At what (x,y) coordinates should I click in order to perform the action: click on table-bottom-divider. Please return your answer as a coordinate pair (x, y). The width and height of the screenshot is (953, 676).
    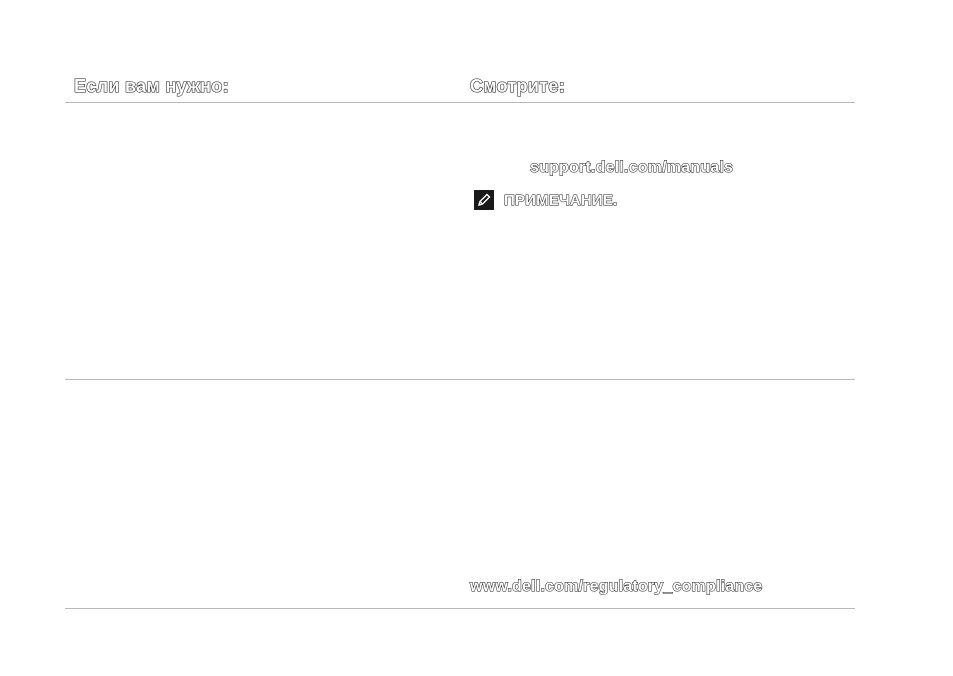
    Looking at the image, I should click on (460, 608).